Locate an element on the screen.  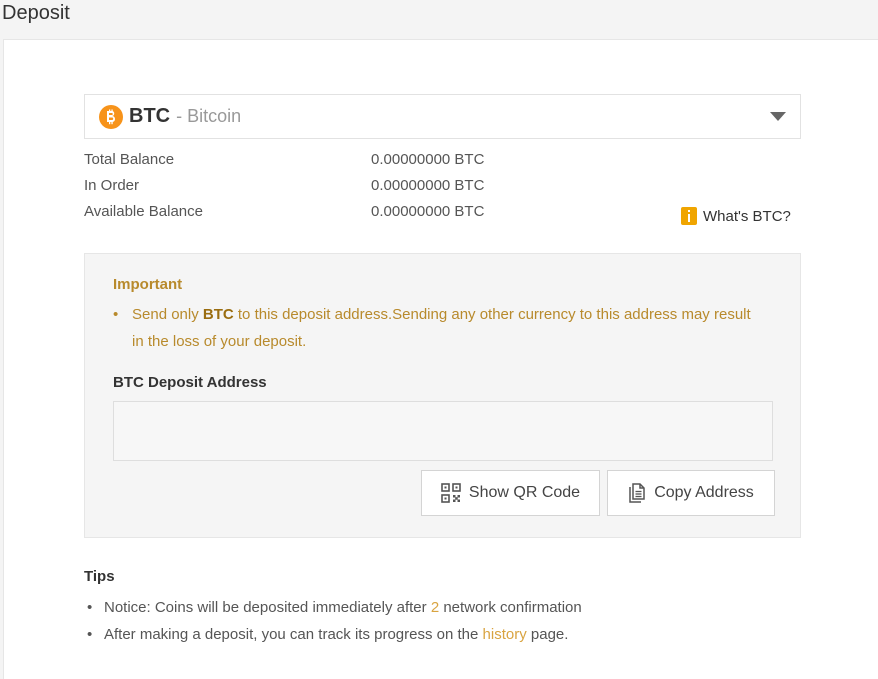
whats-btc-link: What's BTC? is located at coordinates (736, 216).